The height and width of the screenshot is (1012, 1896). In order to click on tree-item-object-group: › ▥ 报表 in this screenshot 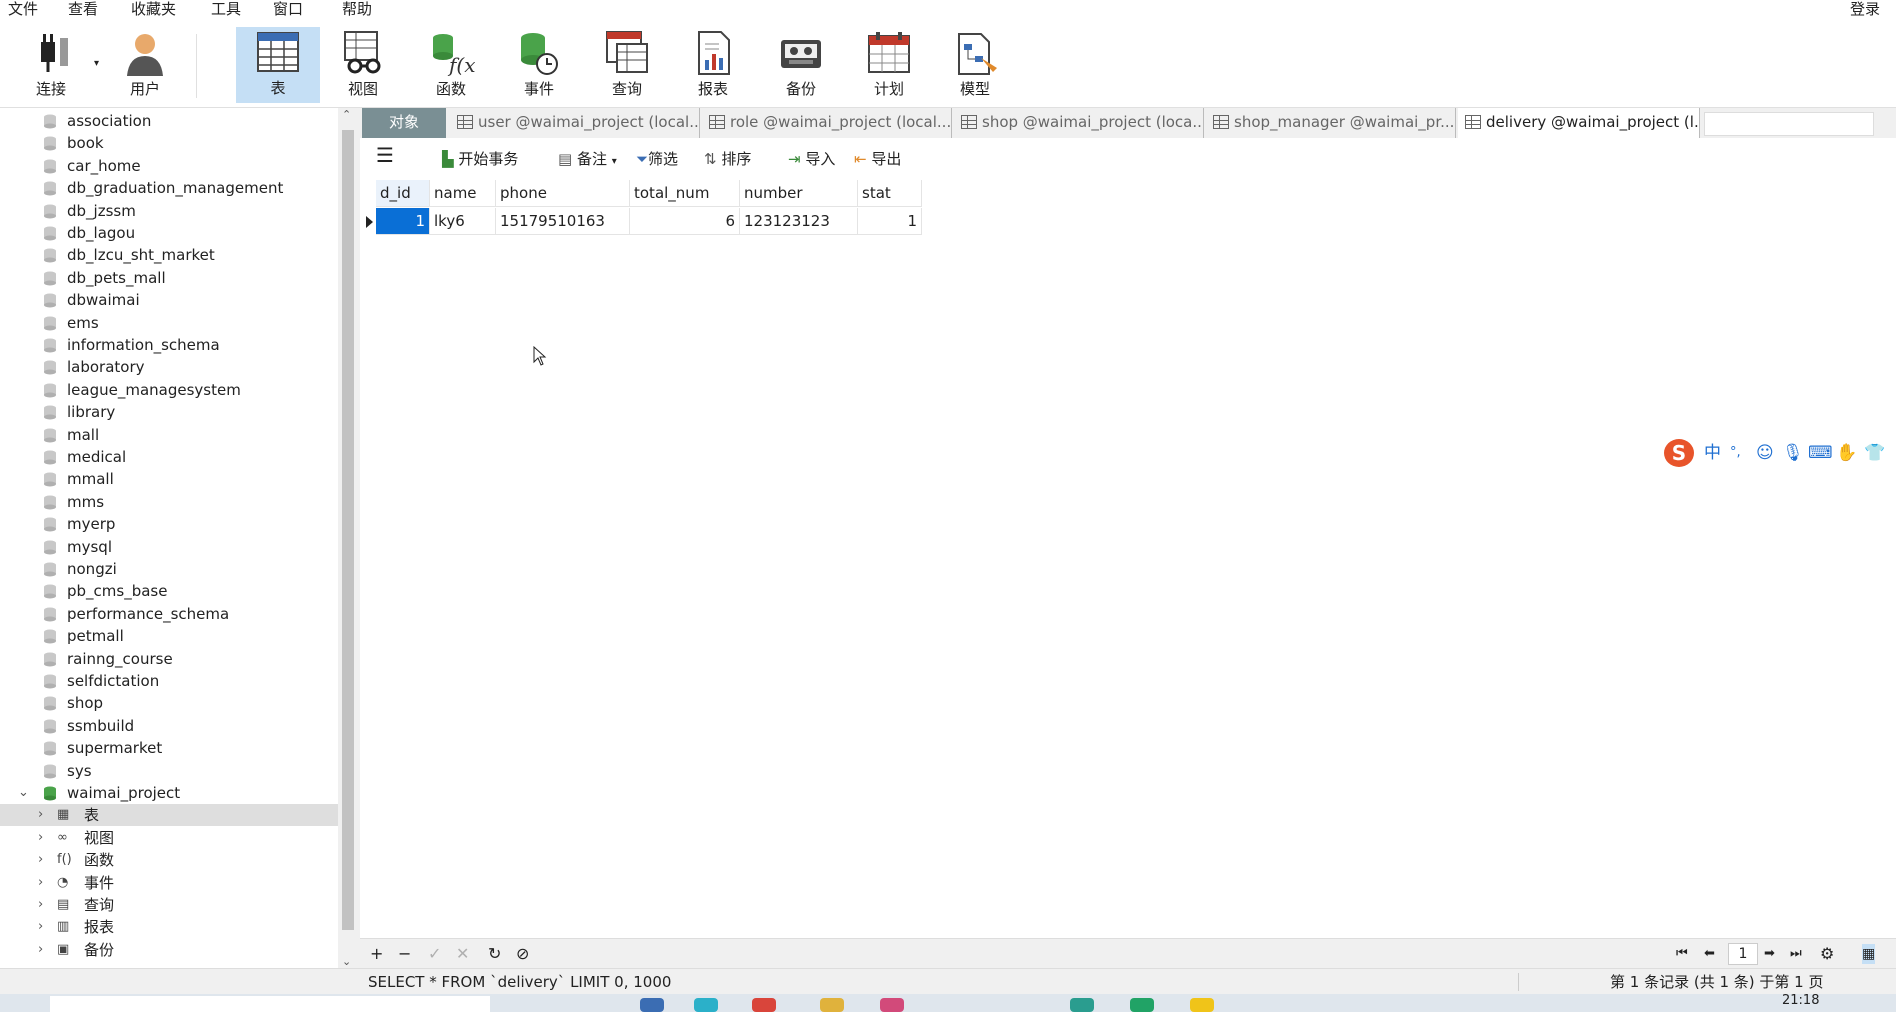, I will do `click(169, 927)`.